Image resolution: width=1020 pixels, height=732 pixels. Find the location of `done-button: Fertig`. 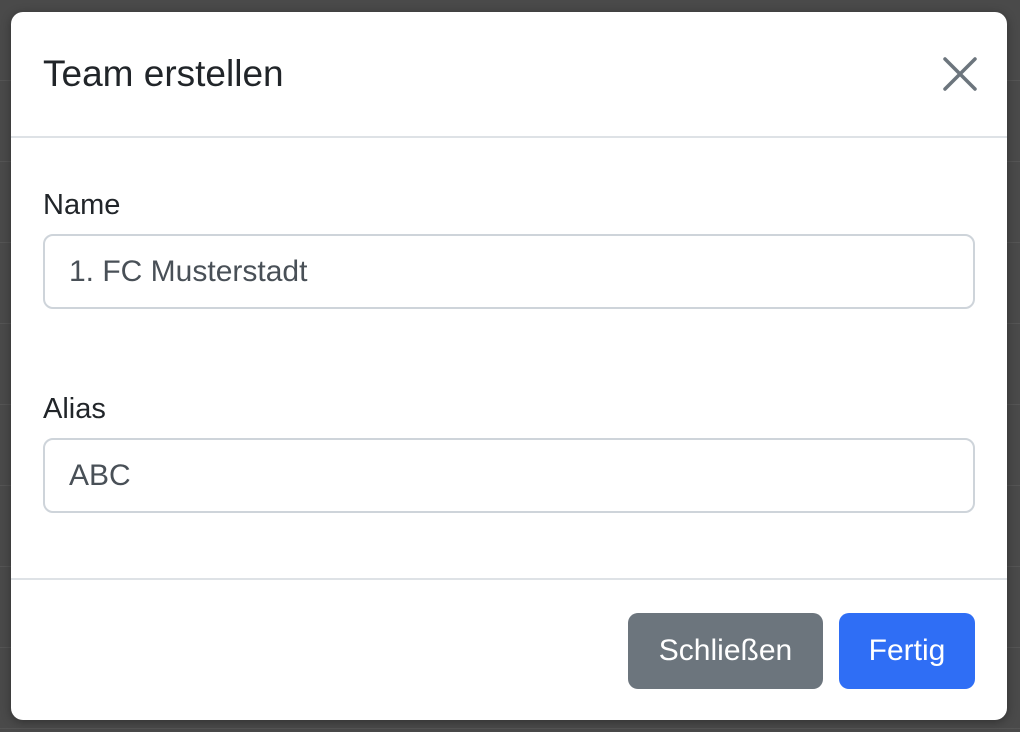

done-button: Fertig is located at coordinates (907, 651).